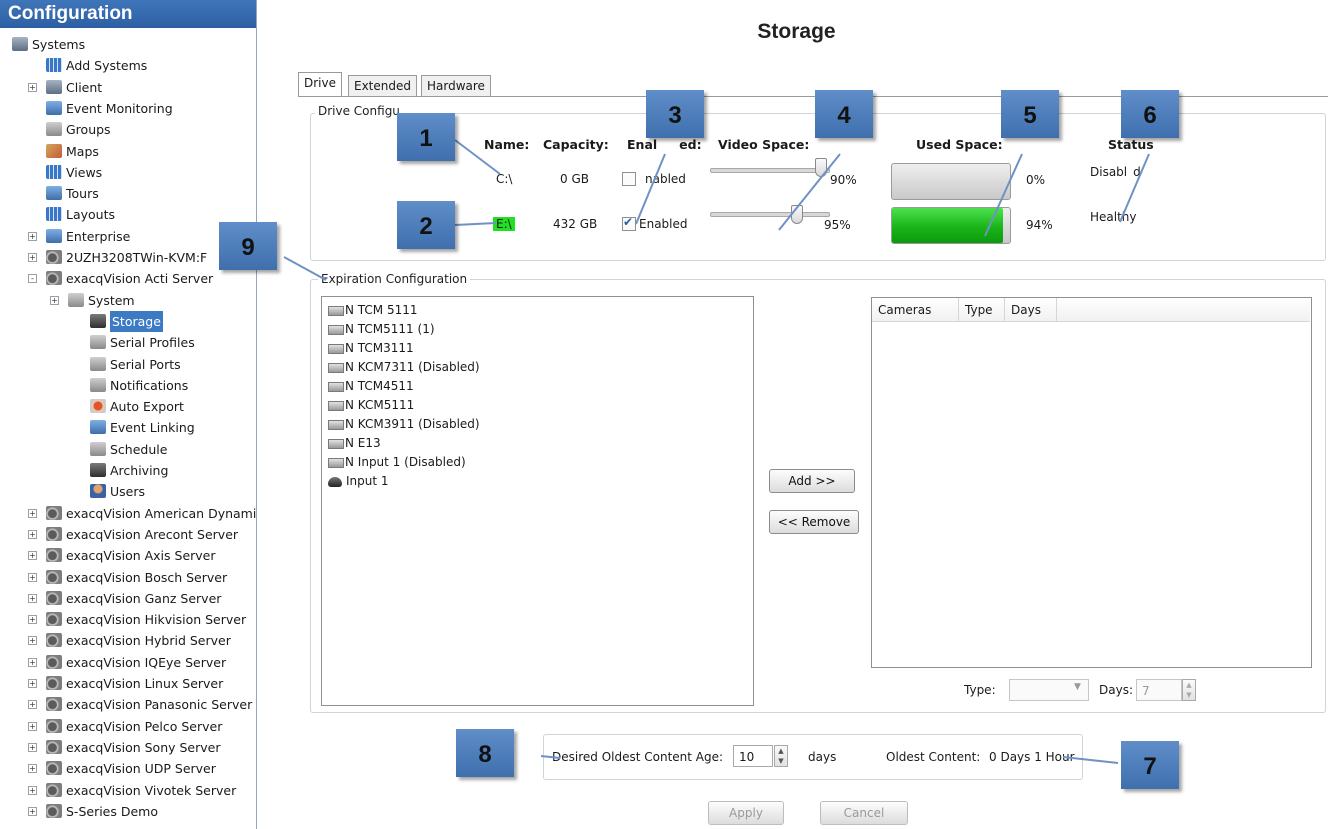  Describe the element at coordinates (128, 278) in the screenshot. I see `tree-item-exacqvision-acti-server: - exacqVision Acti Server` at that location.